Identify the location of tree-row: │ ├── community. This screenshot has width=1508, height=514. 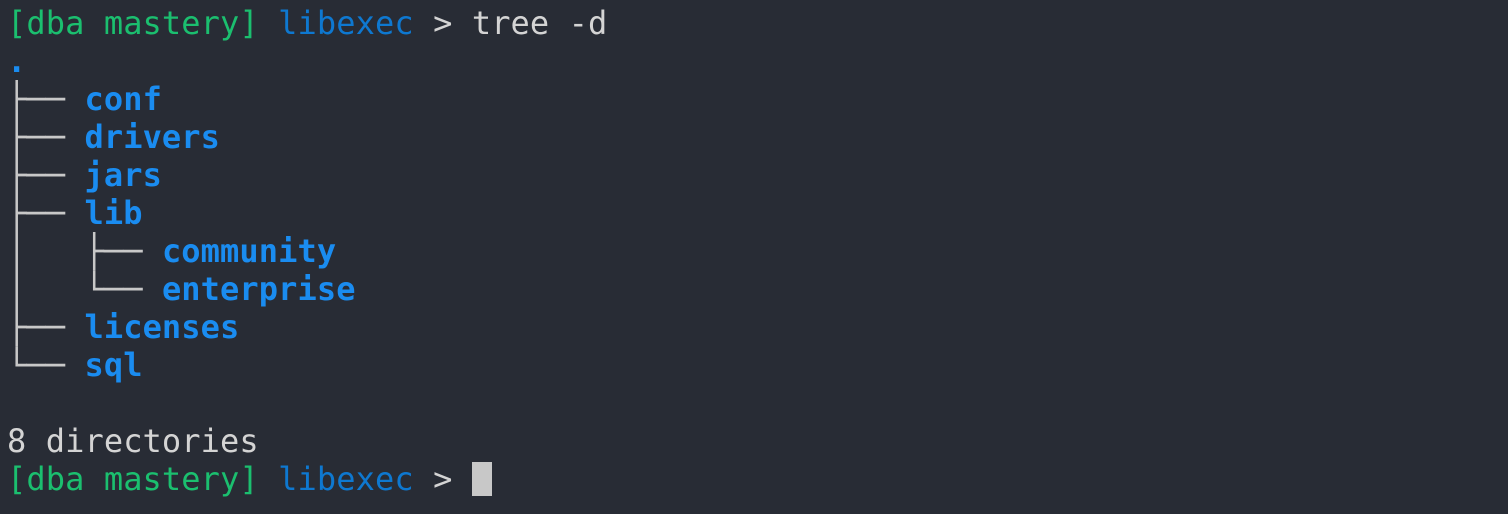
(307, 251).